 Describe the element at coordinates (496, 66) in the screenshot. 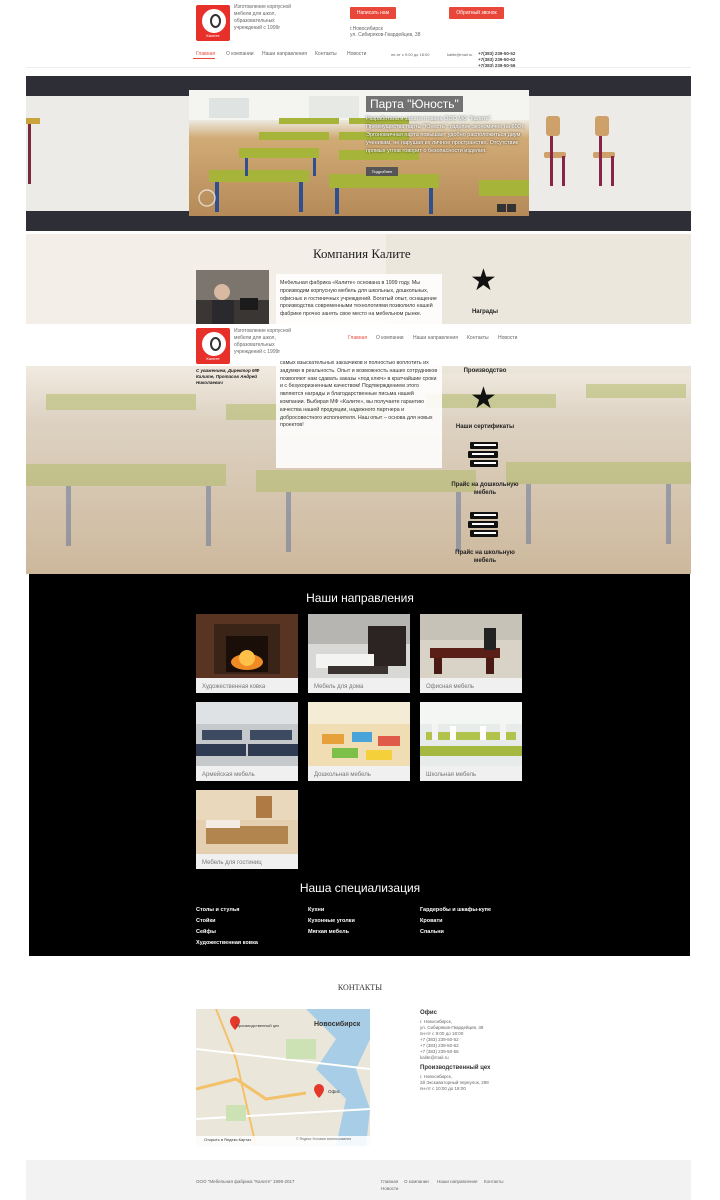

I see `phone-3: +7(383) 239-50-56` at that location.